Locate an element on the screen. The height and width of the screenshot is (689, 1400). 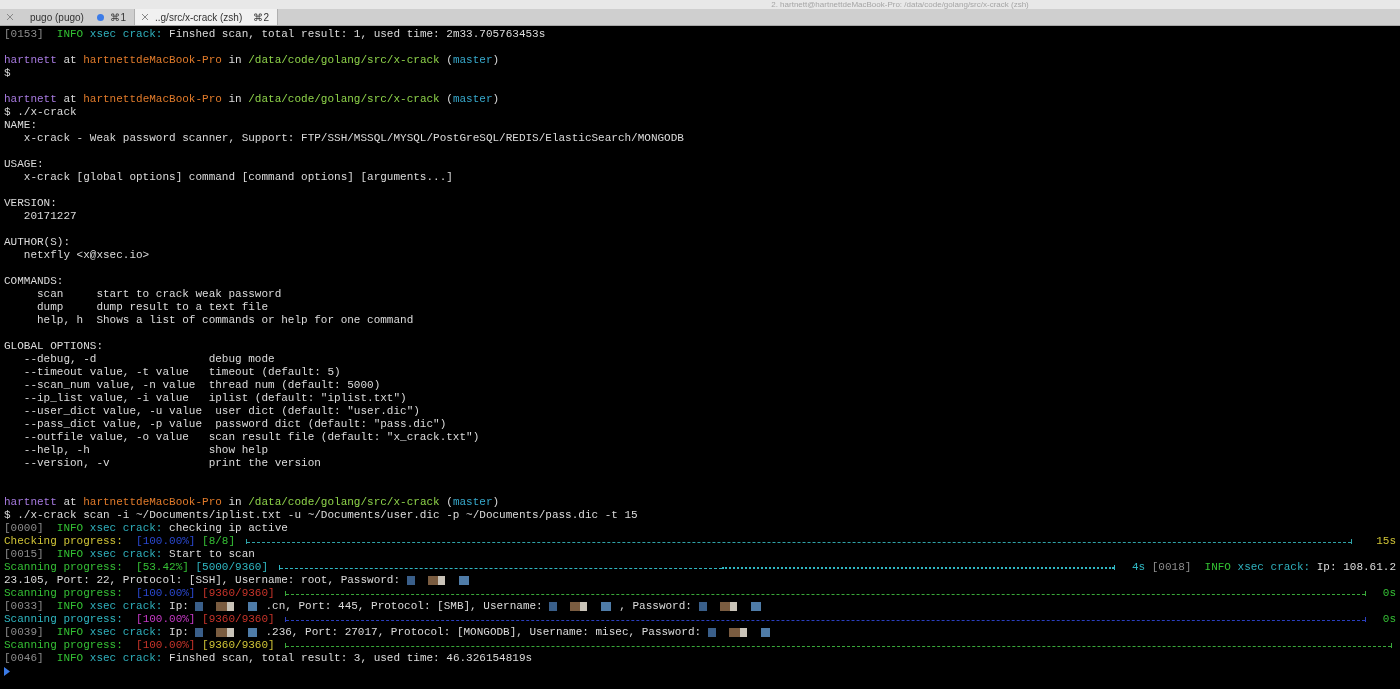
tab-shortcut: ⌘1 is located at coordinates (118, 17).